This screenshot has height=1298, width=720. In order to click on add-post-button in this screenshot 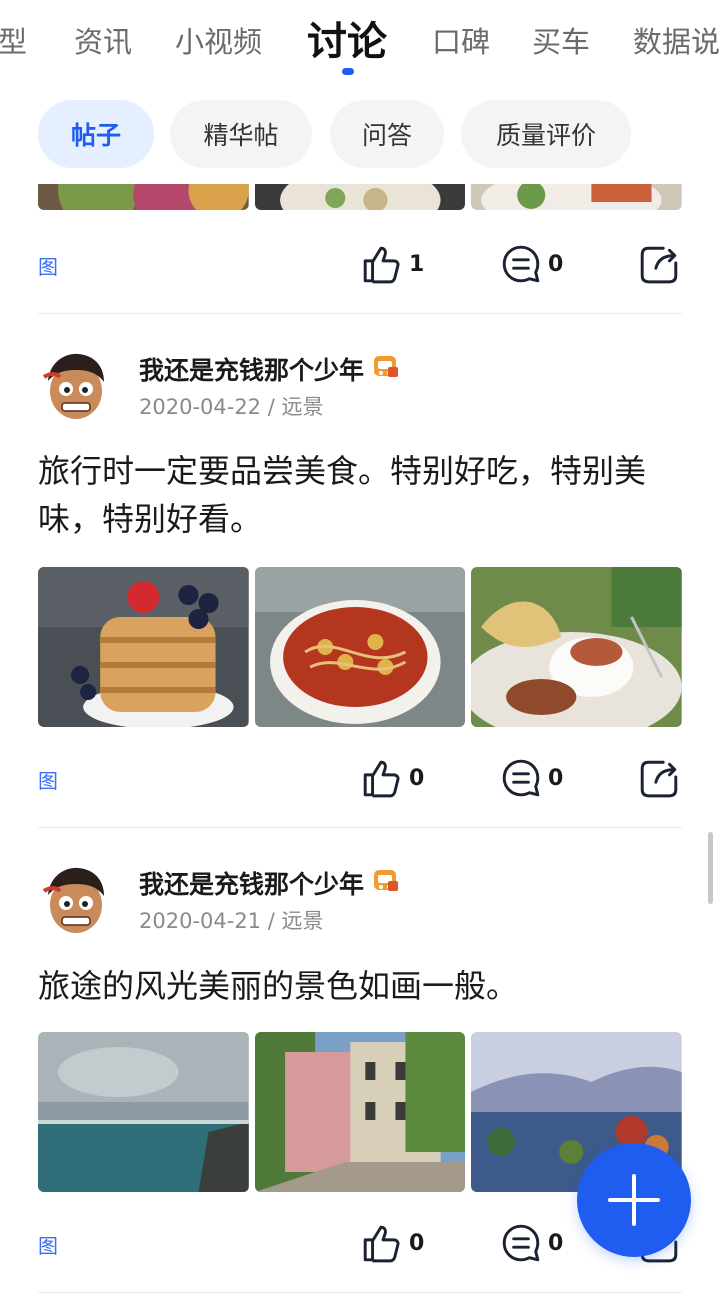, I will do `click(634, 1200)`.